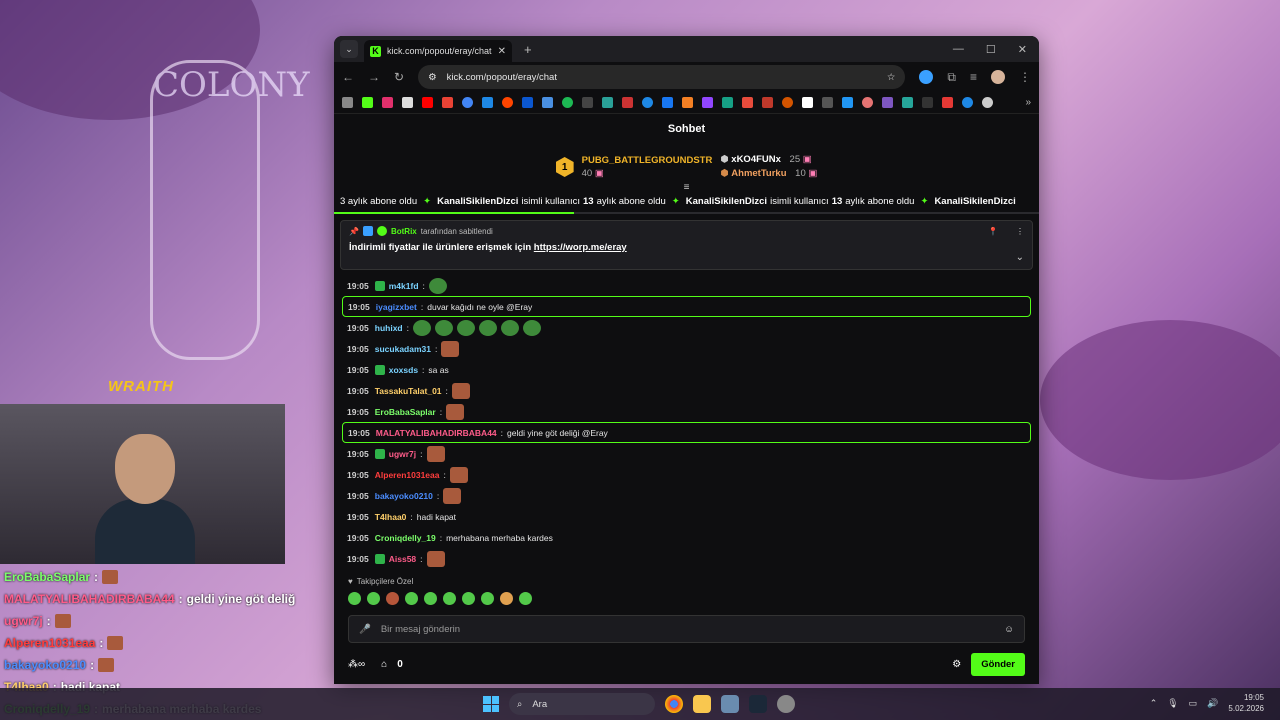 The width and height of the screenshot is (1280, 720). Describe the element at coordinates (349, 49) in the screenshot. I see `tab-search-button: ⌄` at that location.